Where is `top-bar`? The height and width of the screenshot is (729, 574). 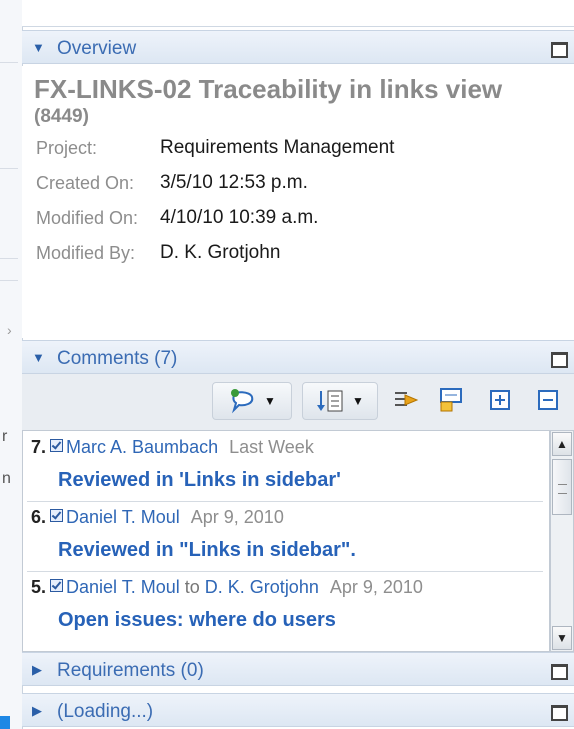
top-bar is located at coordinates (298, 13).